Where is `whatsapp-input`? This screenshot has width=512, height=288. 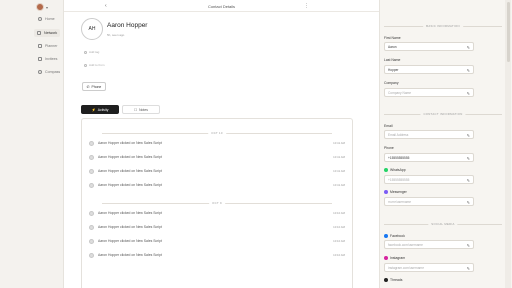
whatsapp-input is located at coordinates (425, 180).